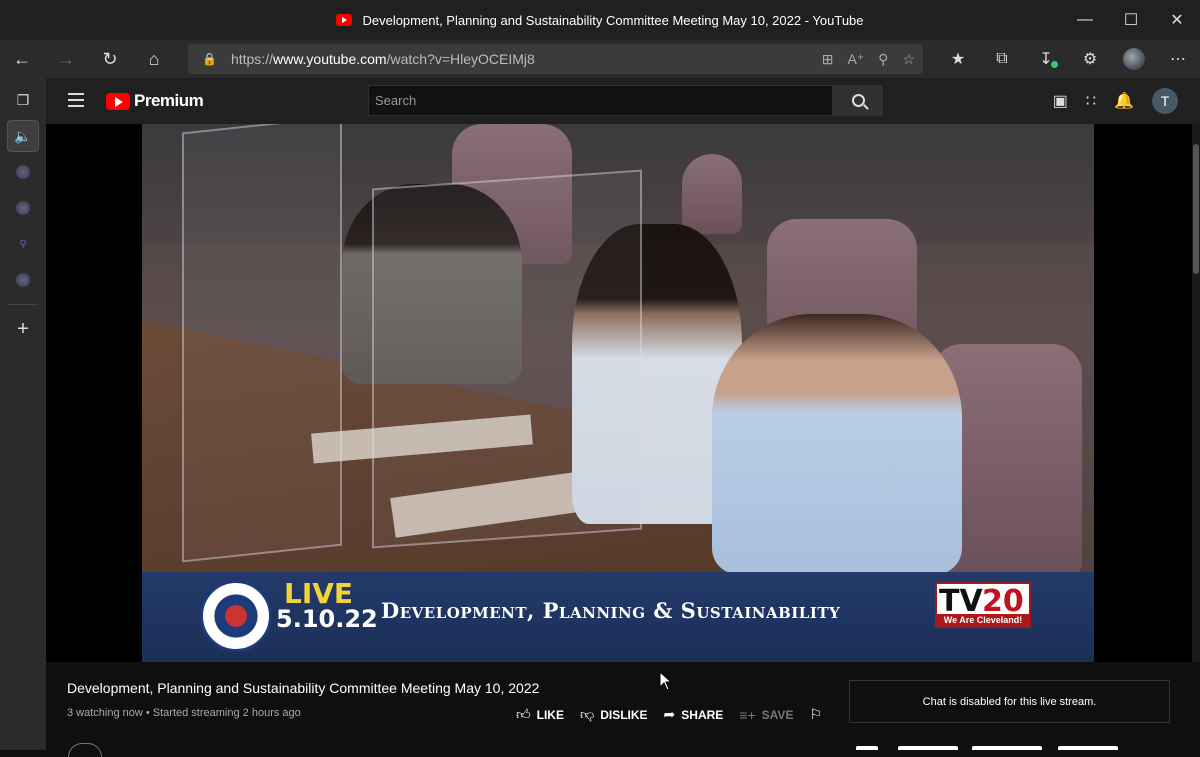 Image resolution: width=1200 pixels, height=757 pixels. I want to click on profile-icon, so click(1134, 59).